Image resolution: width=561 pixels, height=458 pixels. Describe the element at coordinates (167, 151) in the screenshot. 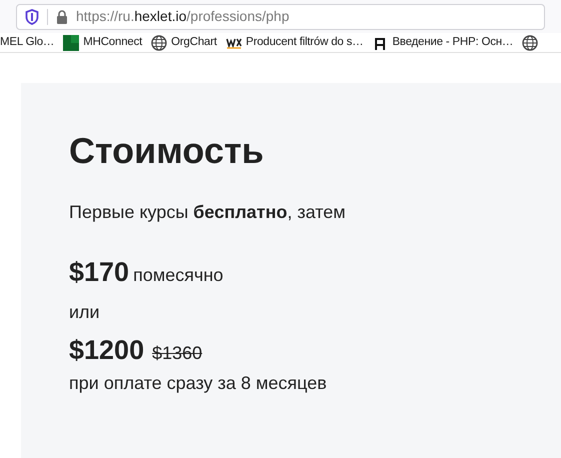

I see `pricing-title: Стоимость` at that location.